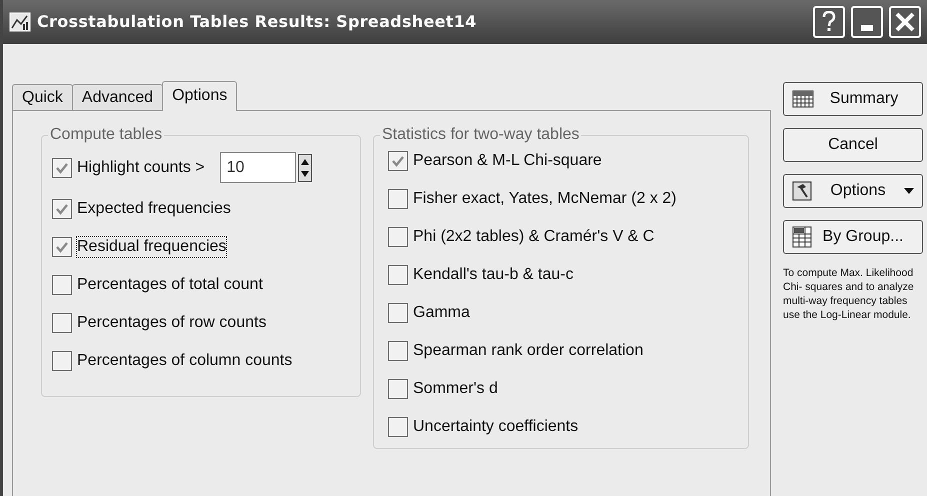 Image resolution: width=927 pixels, height=496 pixels. What do you see at coordinates (455, 389) in the screenshot?
I see `checkbox-label: Sommer's d` at bounding box center [455, 389].